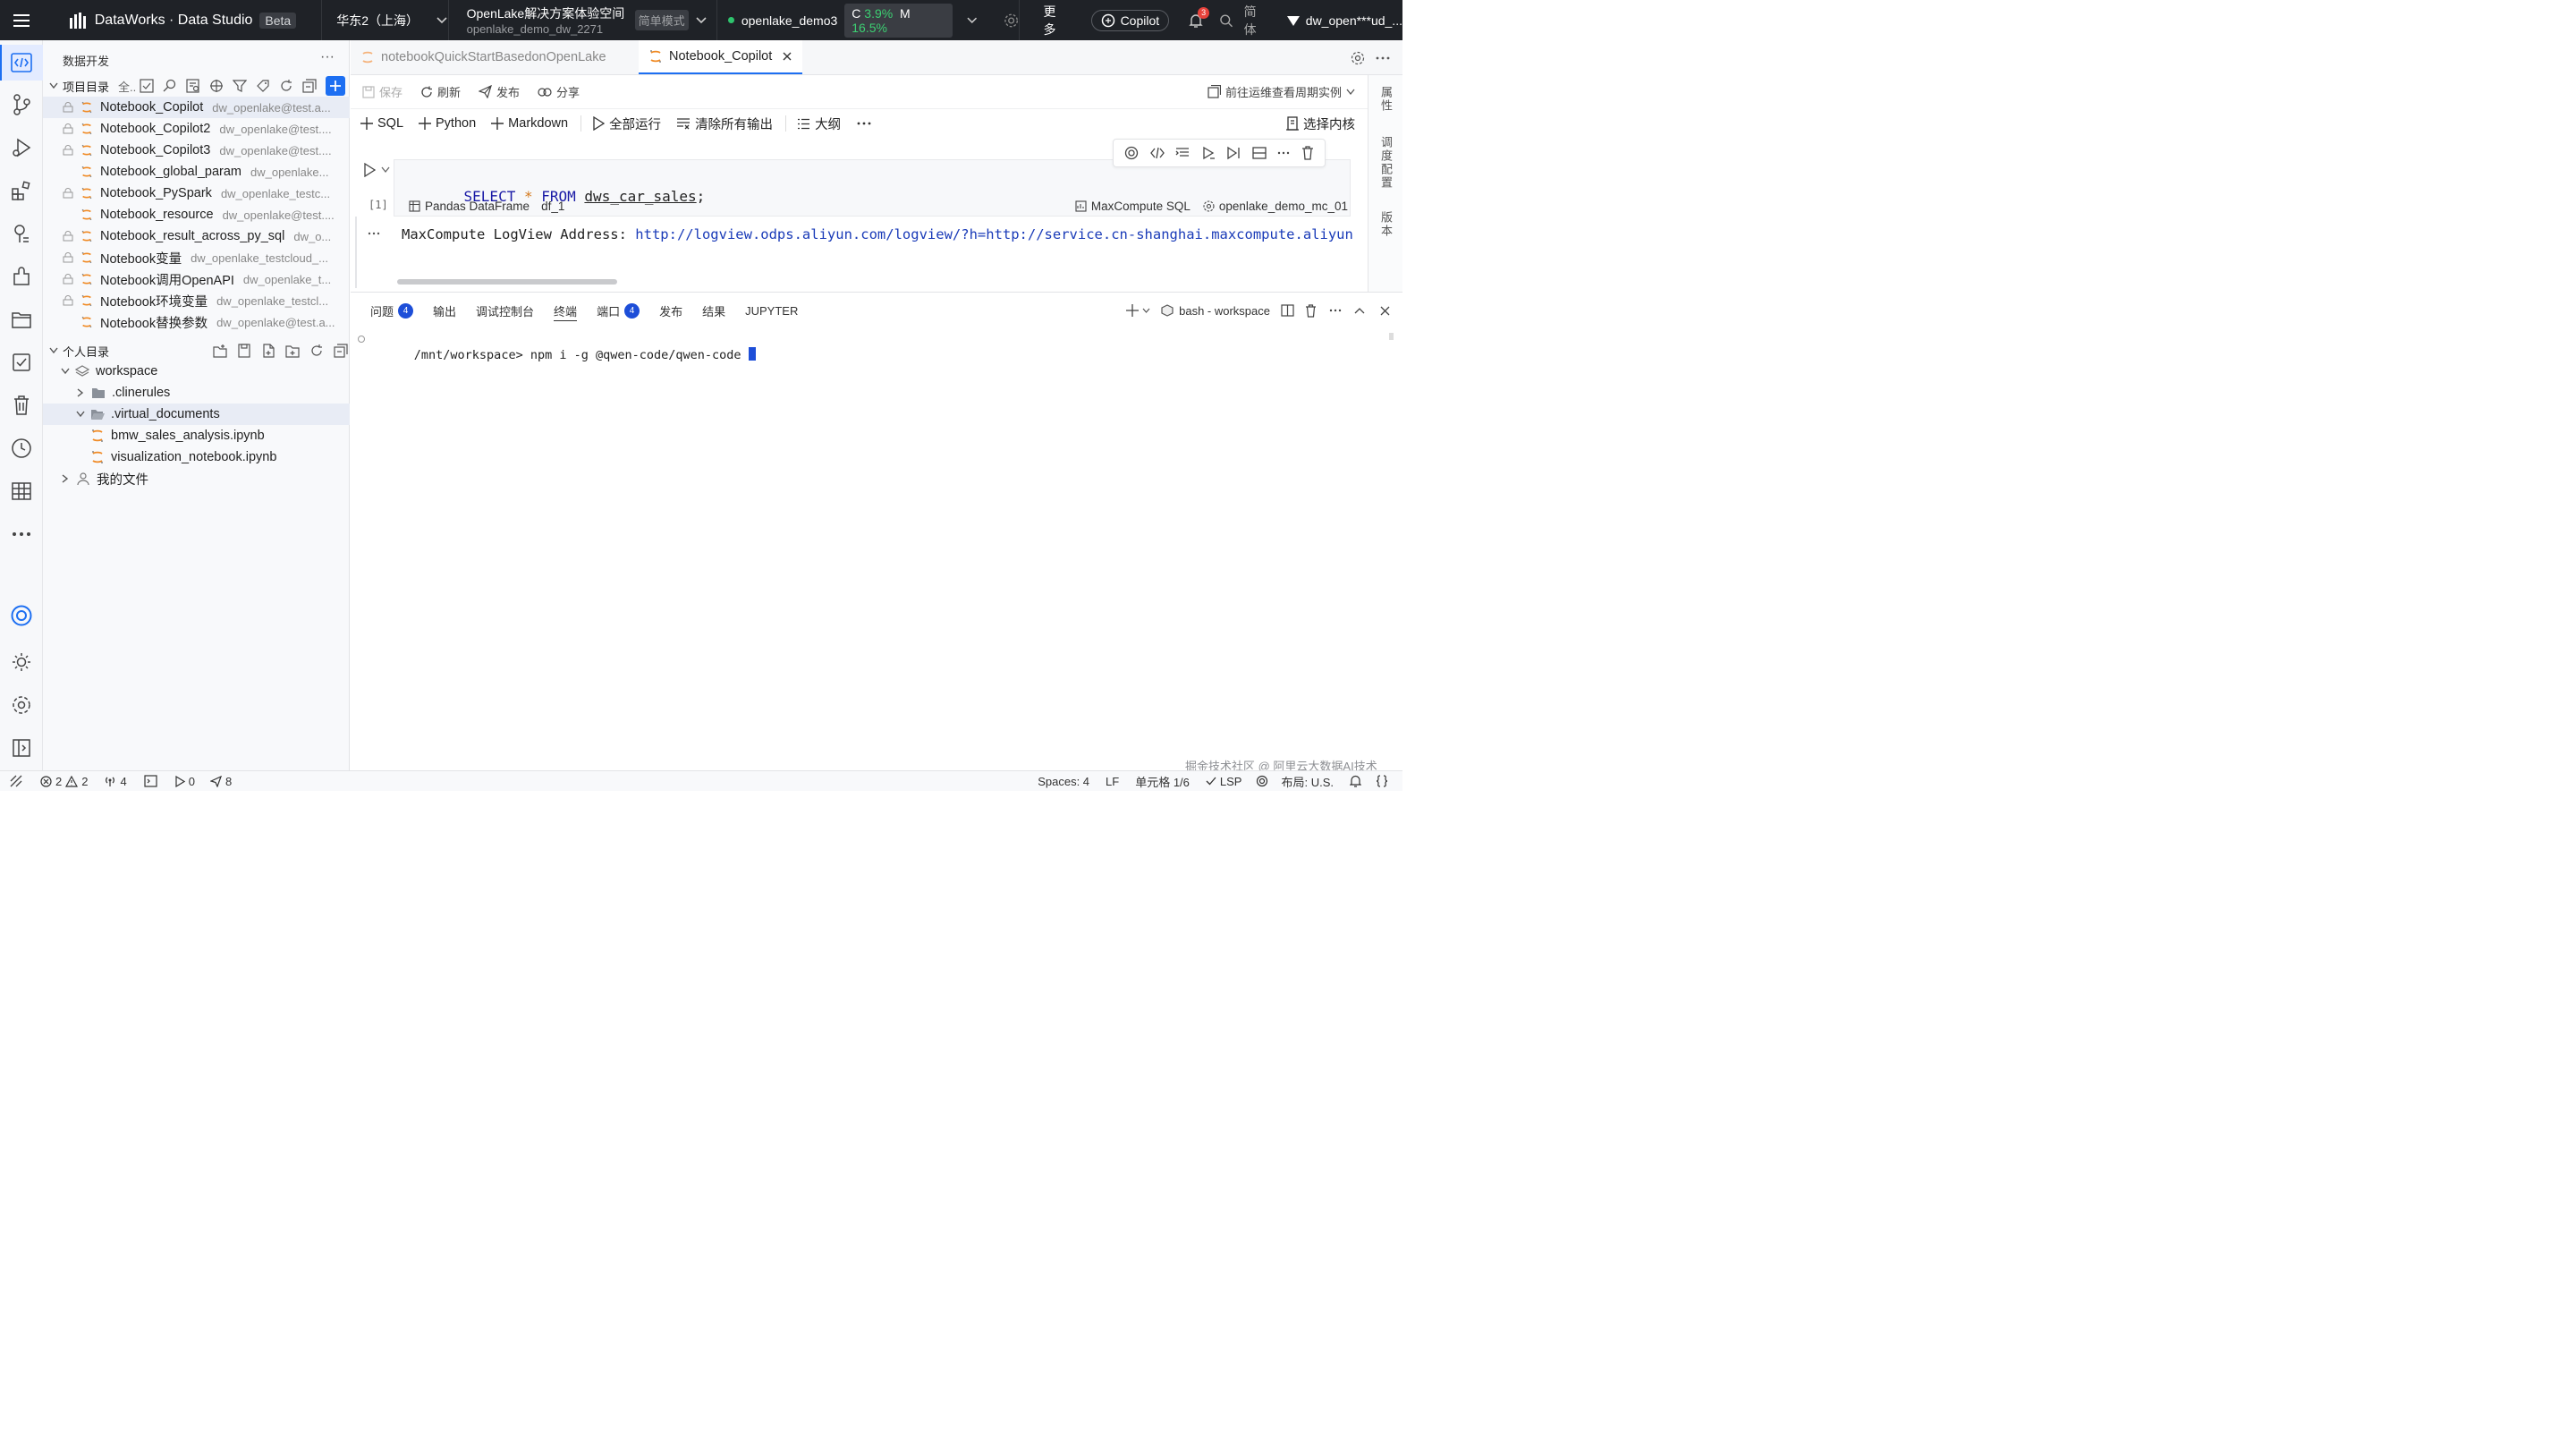  Describe the element at coordinates (819, 124) in the screenshot. I see `outline-button: 大纲` at that location.